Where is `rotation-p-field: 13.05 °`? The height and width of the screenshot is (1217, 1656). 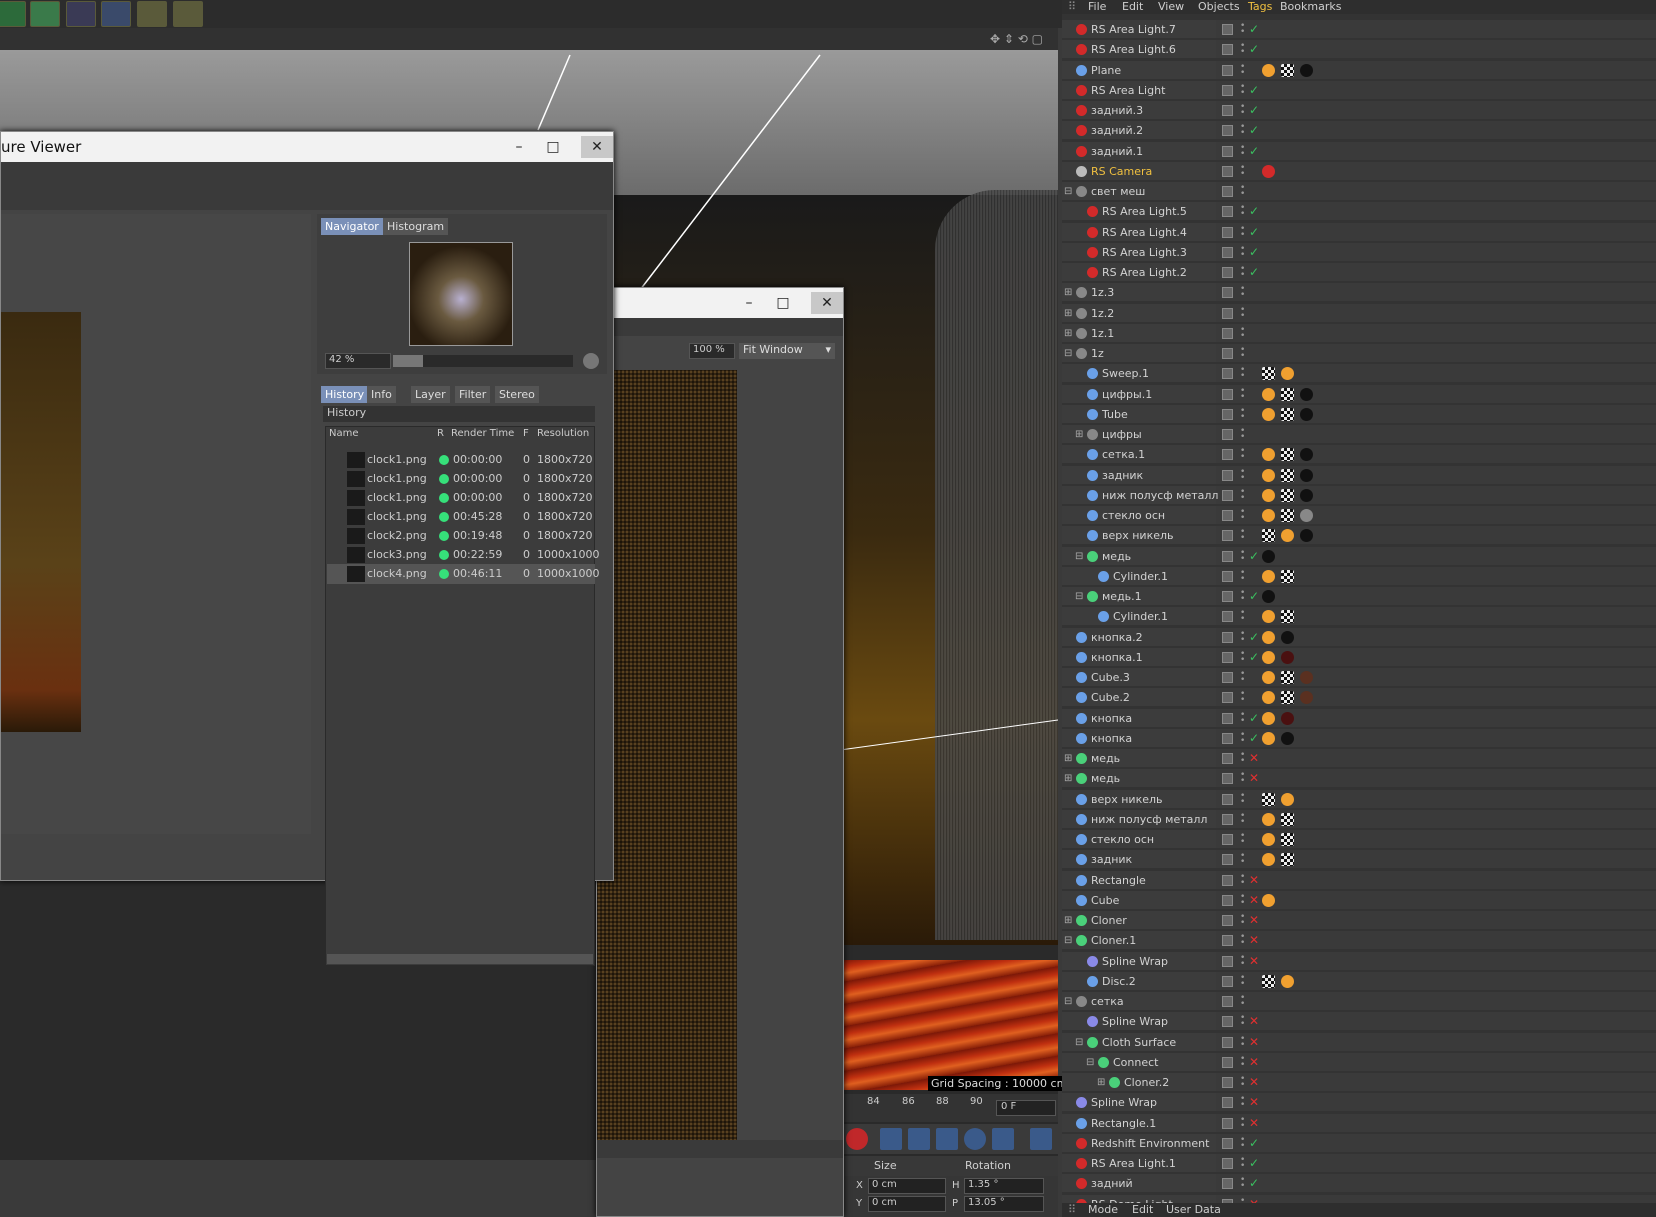 rotation-p-field: 13.05 ° is located at coordinates (1004, 1204).